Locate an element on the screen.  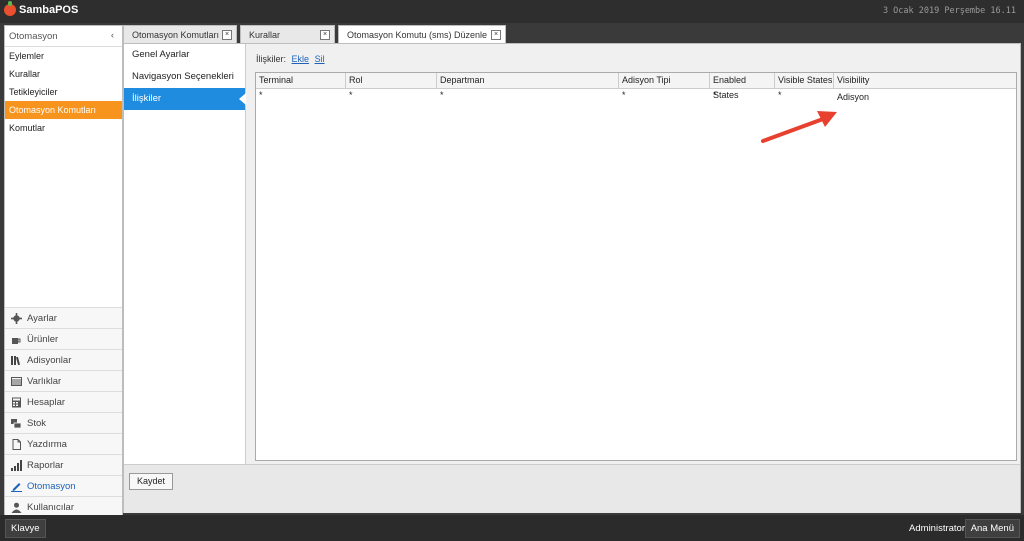
delete-link: Sil is located at coordinates (320, 59).